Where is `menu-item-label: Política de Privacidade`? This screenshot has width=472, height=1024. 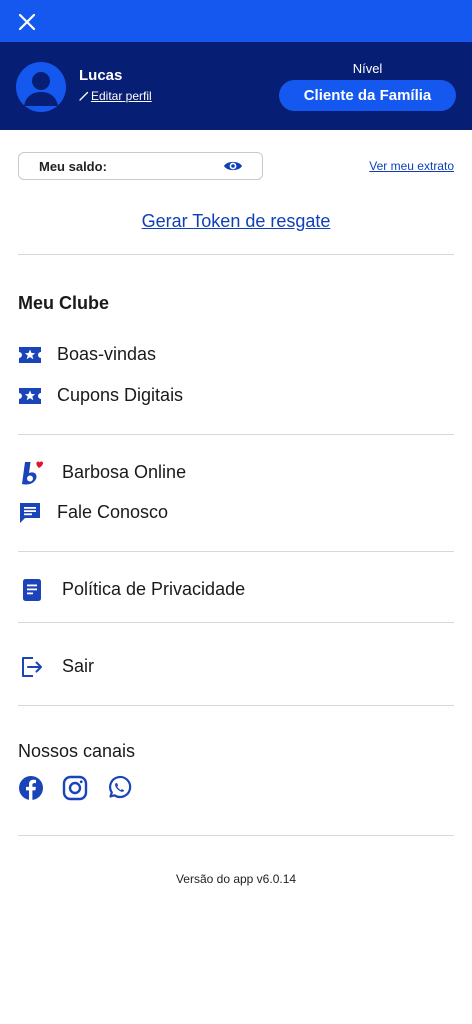
menu-item-label: Política de Privacidade is located at coordinates (154, 589).